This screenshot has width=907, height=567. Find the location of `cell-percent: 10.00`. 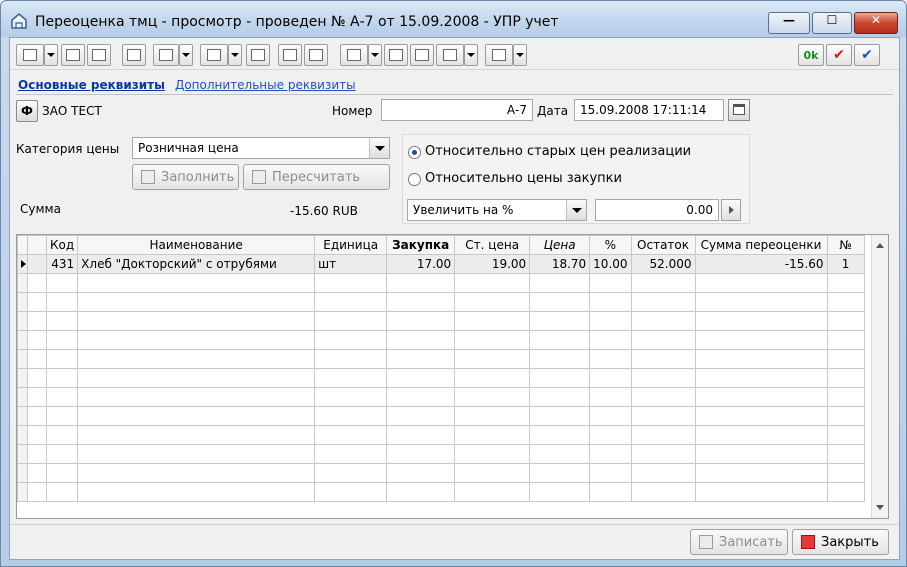

cell-percent: 10.00 is located at coordinates (610, 264).